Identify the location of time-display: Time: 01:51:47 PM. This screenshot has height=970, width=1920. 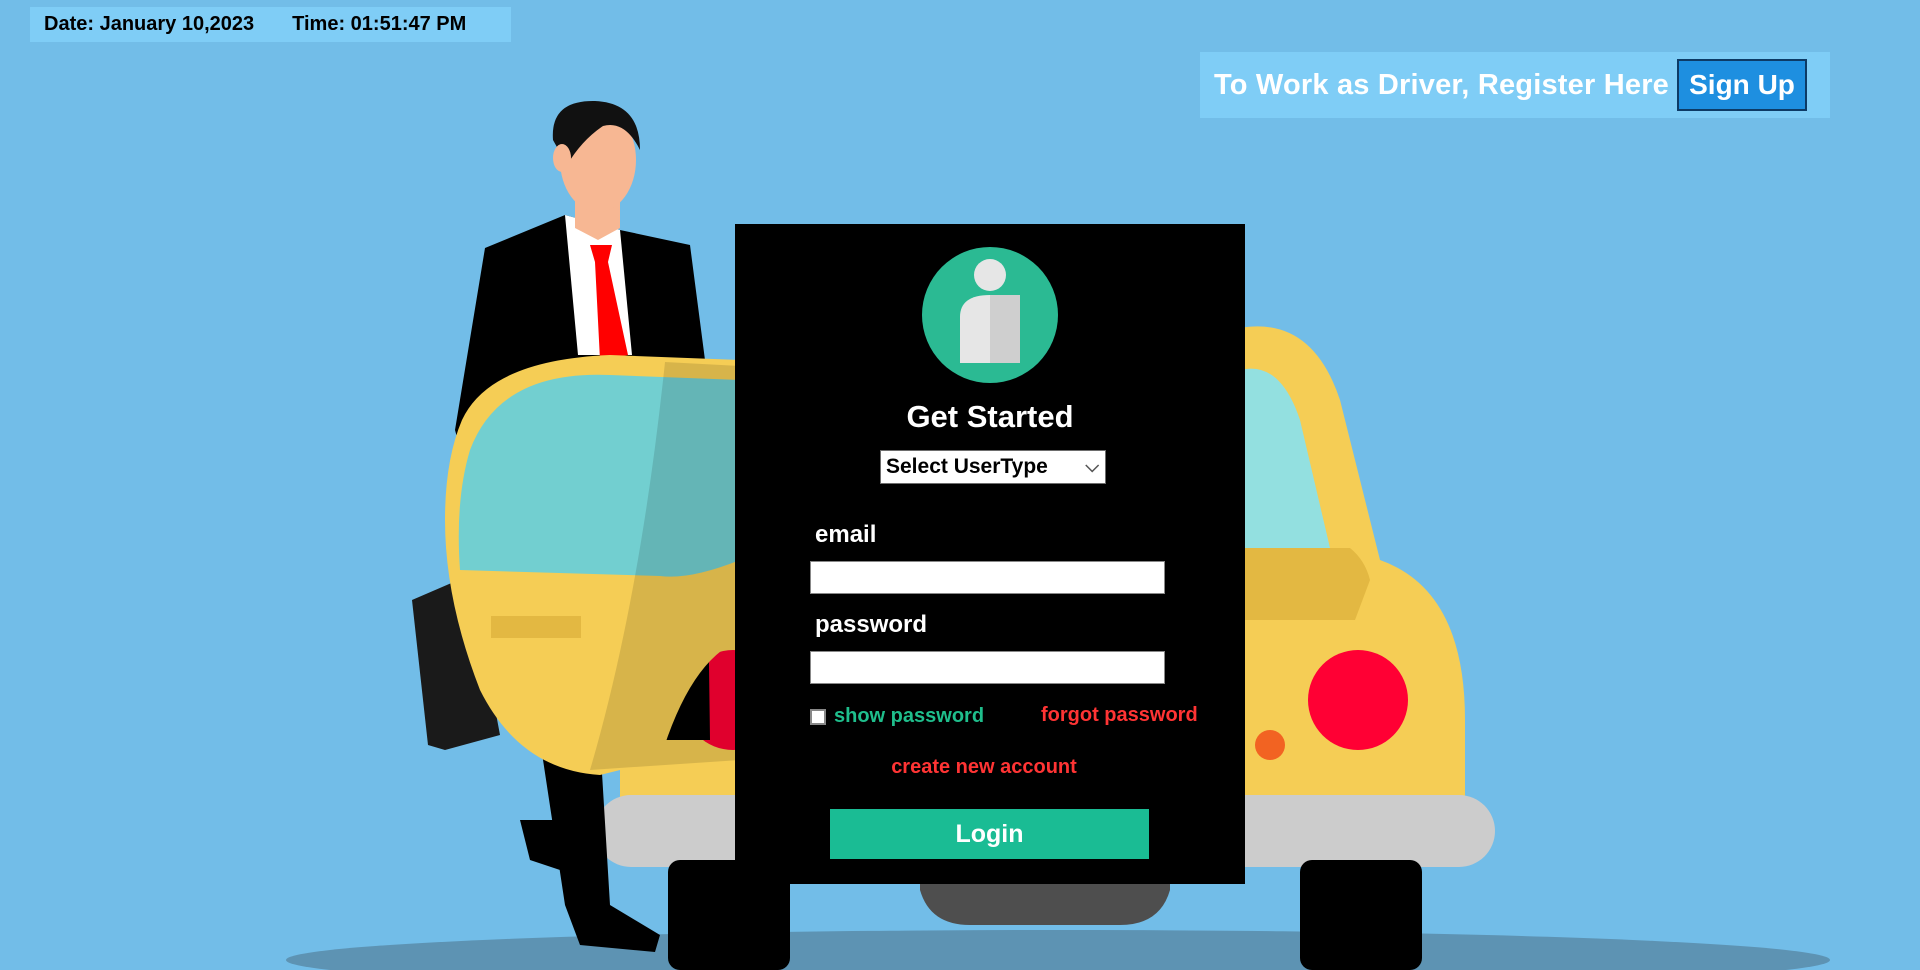
(379, 24).